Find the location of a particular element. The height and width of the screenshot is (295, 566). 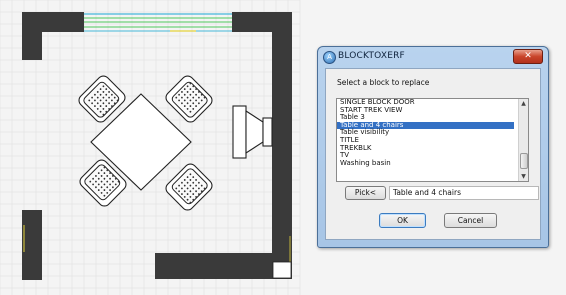

chair-top-right is located at coordinates (189, 99).